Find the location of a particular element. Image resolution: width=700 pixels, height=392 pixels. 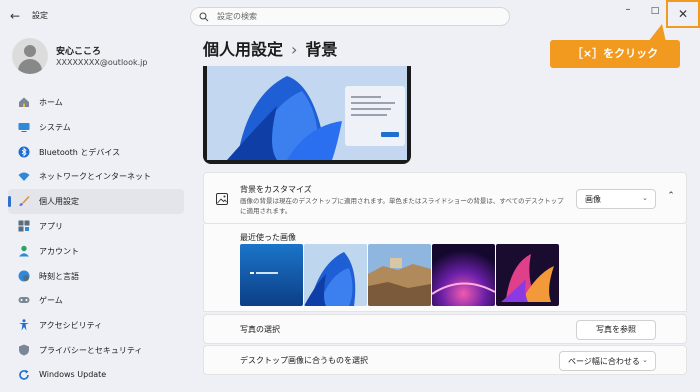

sidebar-item-time-language: 時刻と言語 is located at coordinates (96, 276).